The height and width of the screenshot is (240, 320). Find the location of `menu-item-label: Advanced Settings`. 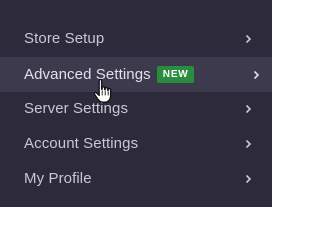

menu-item-label: Advanced Settings is located at coordinates (87, 74).